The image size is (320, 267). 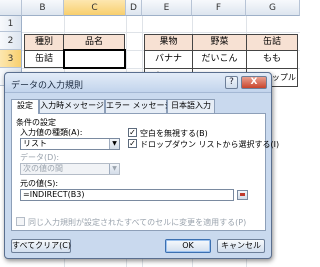 What do you see at coordinates (219, 42) in the screenshot?
I see `cell-f2: 野菜` at bounding box center [219, 42].